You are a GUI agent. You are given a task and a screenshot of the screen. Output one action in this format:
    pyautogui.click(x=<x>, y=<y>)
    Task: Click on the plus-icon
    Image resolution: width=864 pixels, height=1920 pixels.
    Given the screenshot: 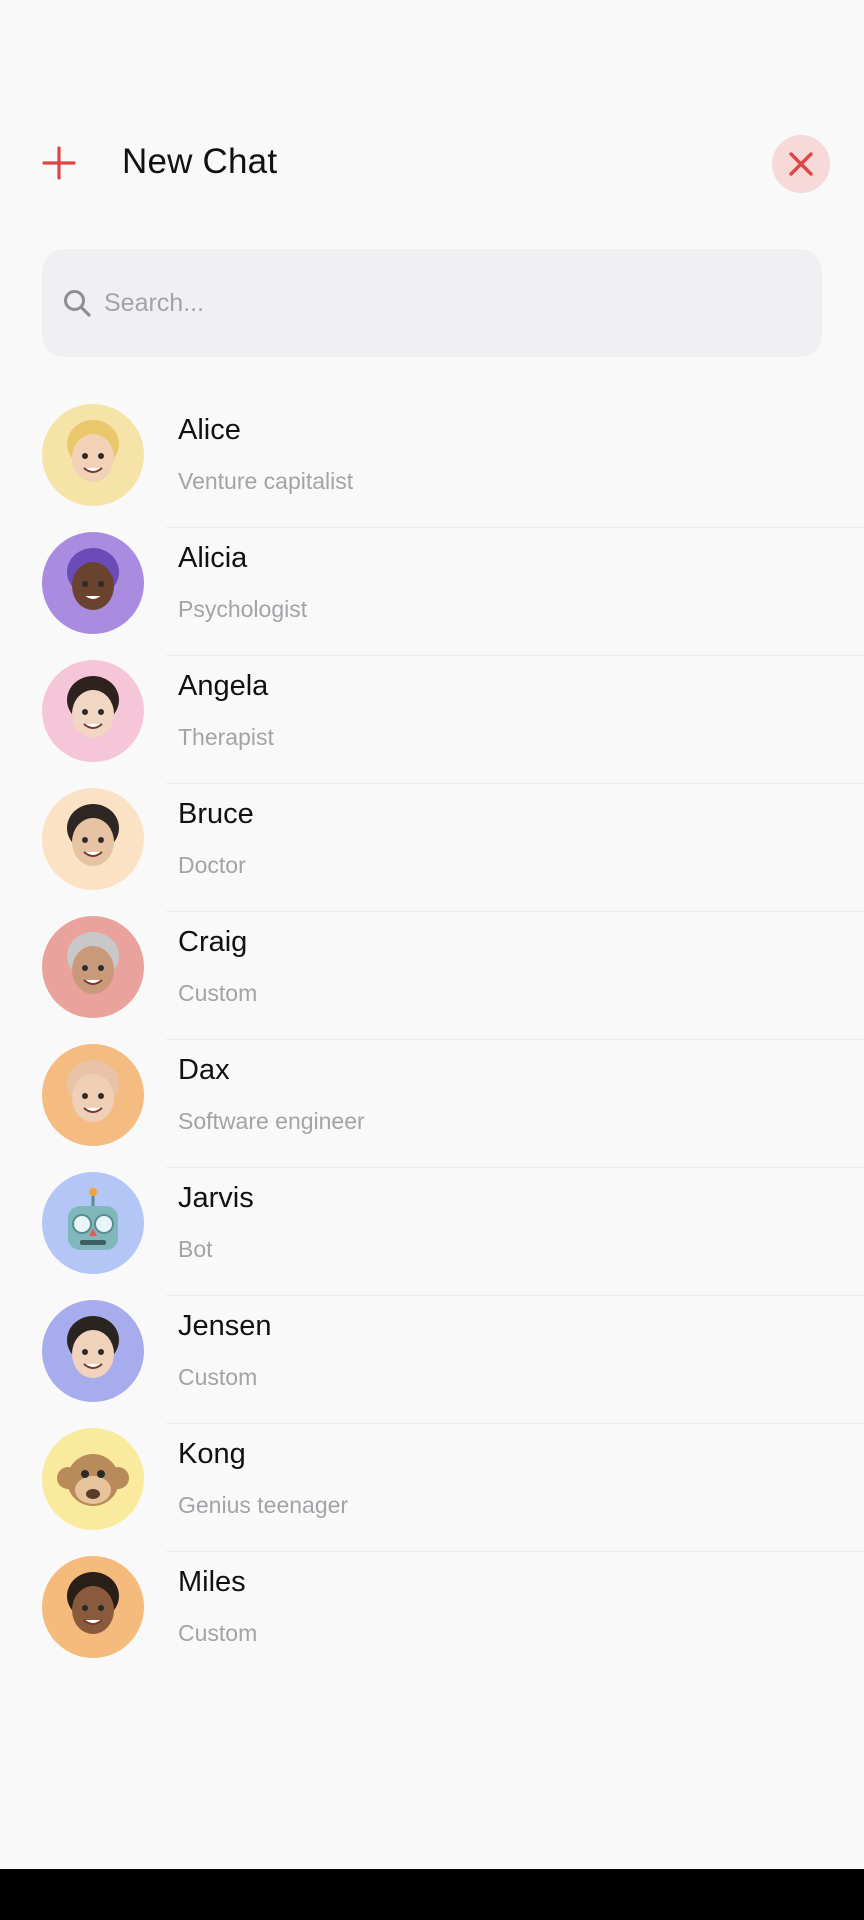 What is the action you would take?
    pyautogui.click(x=59, y=163)
    